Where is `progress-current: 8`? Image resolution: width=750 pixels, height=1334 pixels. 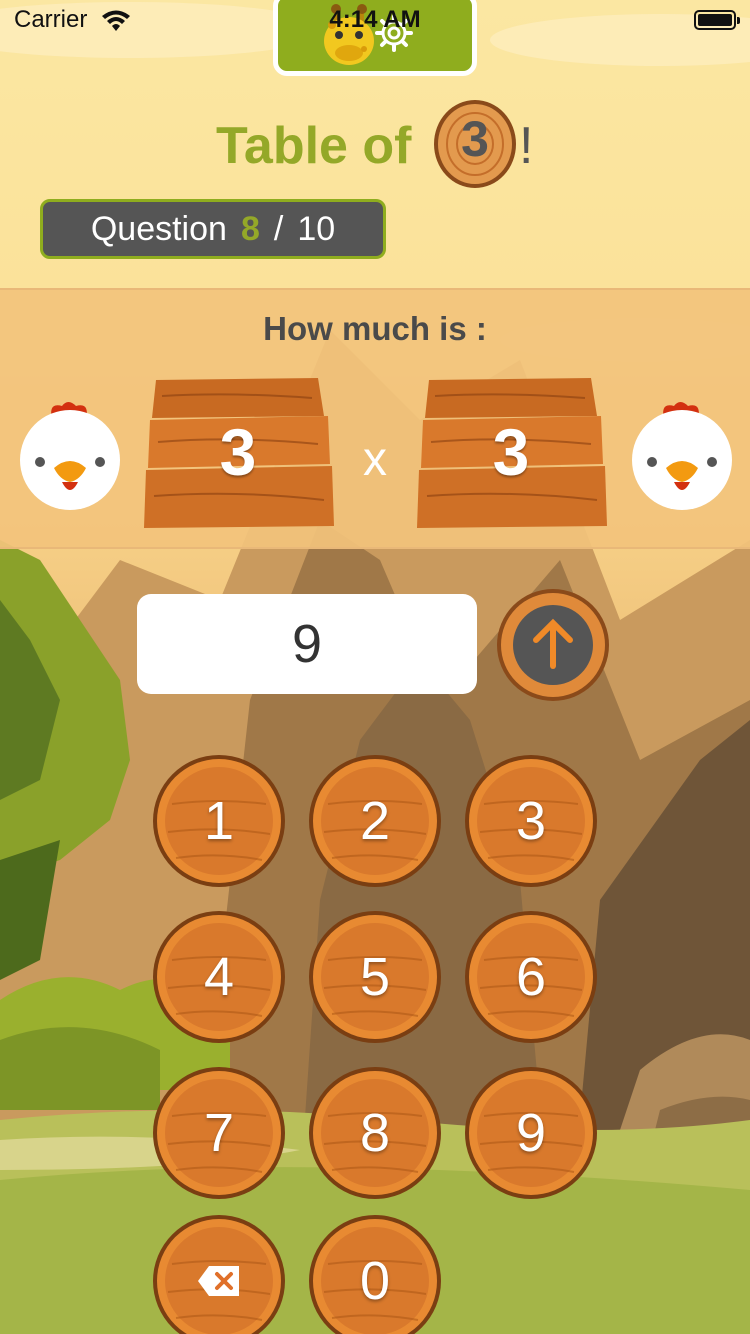
progress-current: 8 is located at coordinates (250, 228).